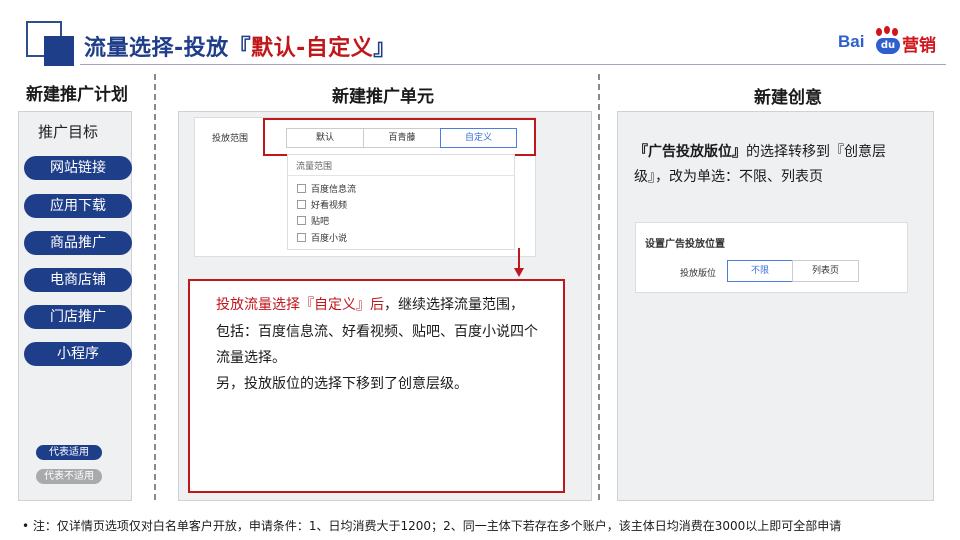  I want to click on goal-ecommerce-store: 电商店铺, so click(78, 280).